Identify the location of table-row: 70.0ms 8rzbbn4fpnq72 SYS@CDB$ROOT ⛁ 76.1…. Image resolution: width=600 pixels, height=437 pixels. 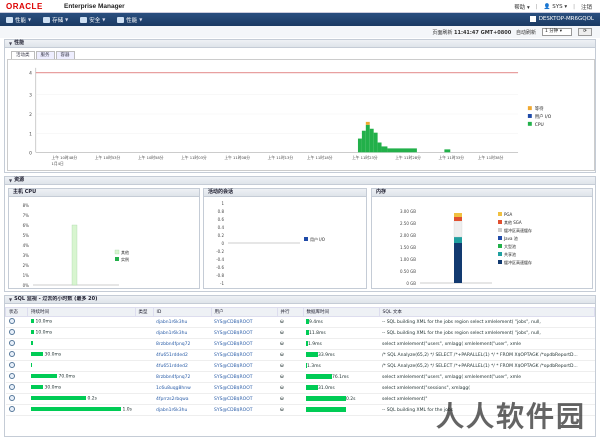
(300, 377).